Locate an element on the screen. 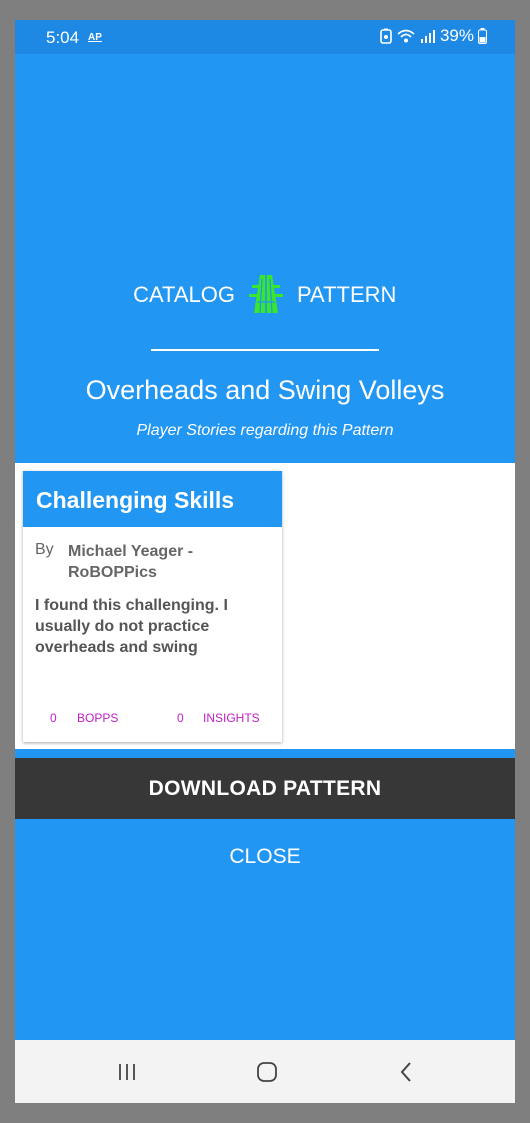 Image resolution: width=530 pixels, height=1123 pixels. navigation-bar is located at coordinates (265, 1071).